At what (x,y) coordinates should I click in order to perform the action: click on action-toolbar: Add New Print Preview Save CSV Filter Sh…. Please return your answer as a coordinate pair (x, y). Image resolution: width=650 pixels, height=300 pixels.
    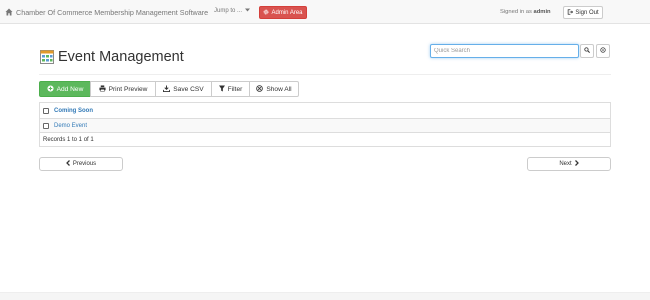
    Looking at the image, I should click on (169, 89).